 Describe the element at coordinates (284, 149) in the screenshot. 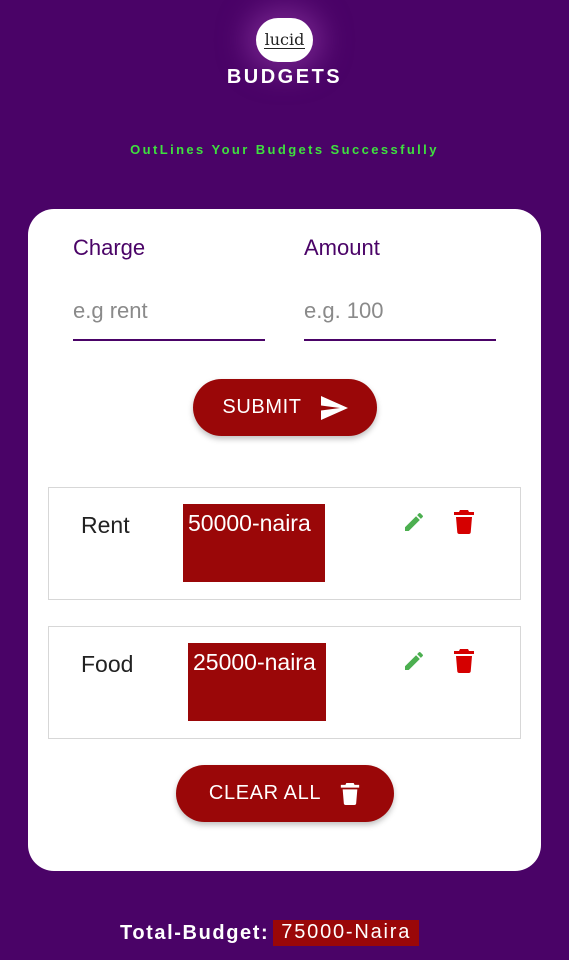

I see `tagline: OutLines Your Budgets Successfully` at that location.